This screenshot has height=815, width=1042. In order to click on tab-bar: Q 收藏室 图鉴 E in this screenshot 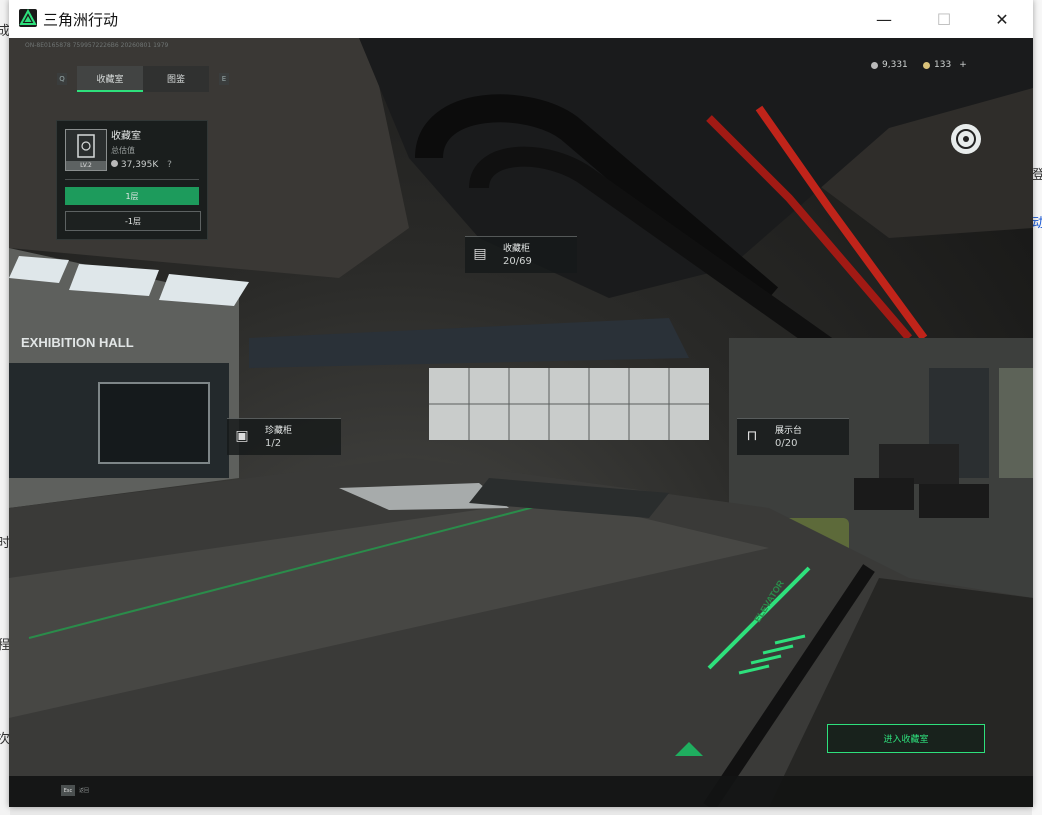, I will do `click(143, 79)`.